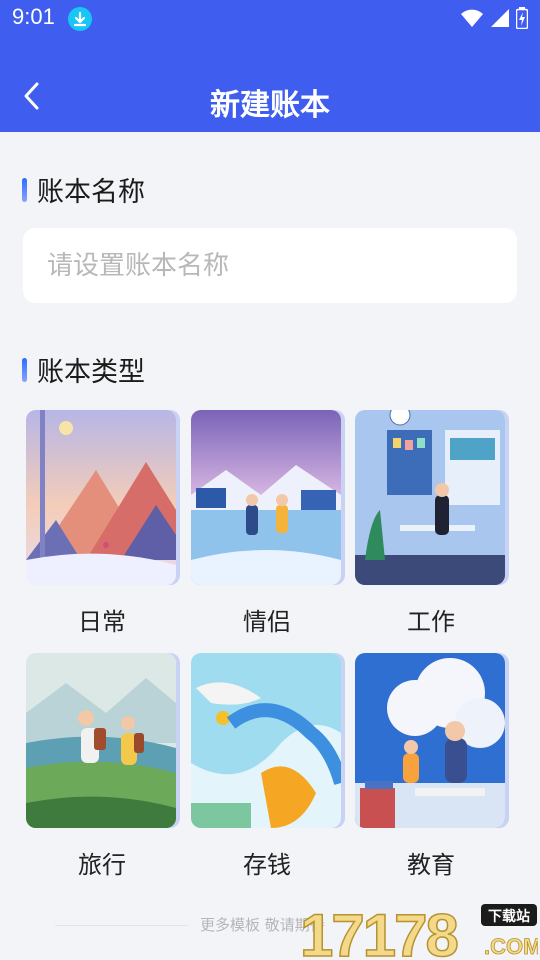 Image resolution: width=540 pixels, height=960 pixels. I want to click on type-card-couple: 情侣, so click(267, 523).